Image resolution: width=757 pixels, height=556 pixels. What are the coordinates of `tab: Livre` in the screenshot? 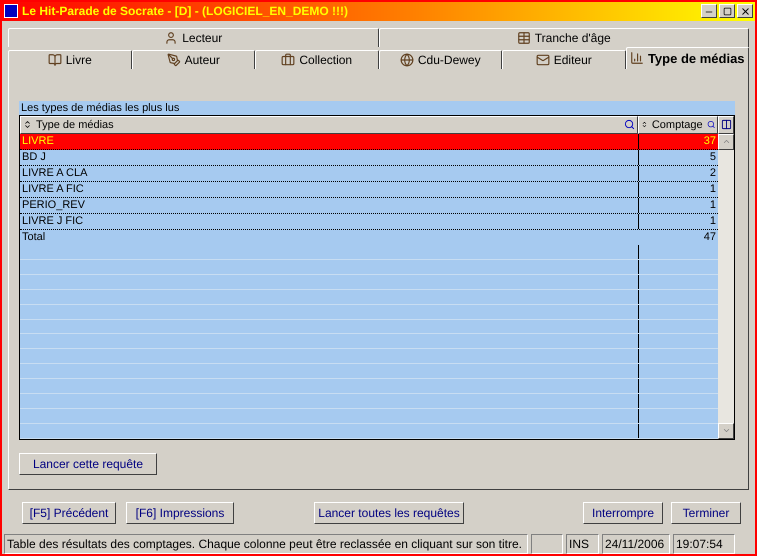 It's located at (70, 59).